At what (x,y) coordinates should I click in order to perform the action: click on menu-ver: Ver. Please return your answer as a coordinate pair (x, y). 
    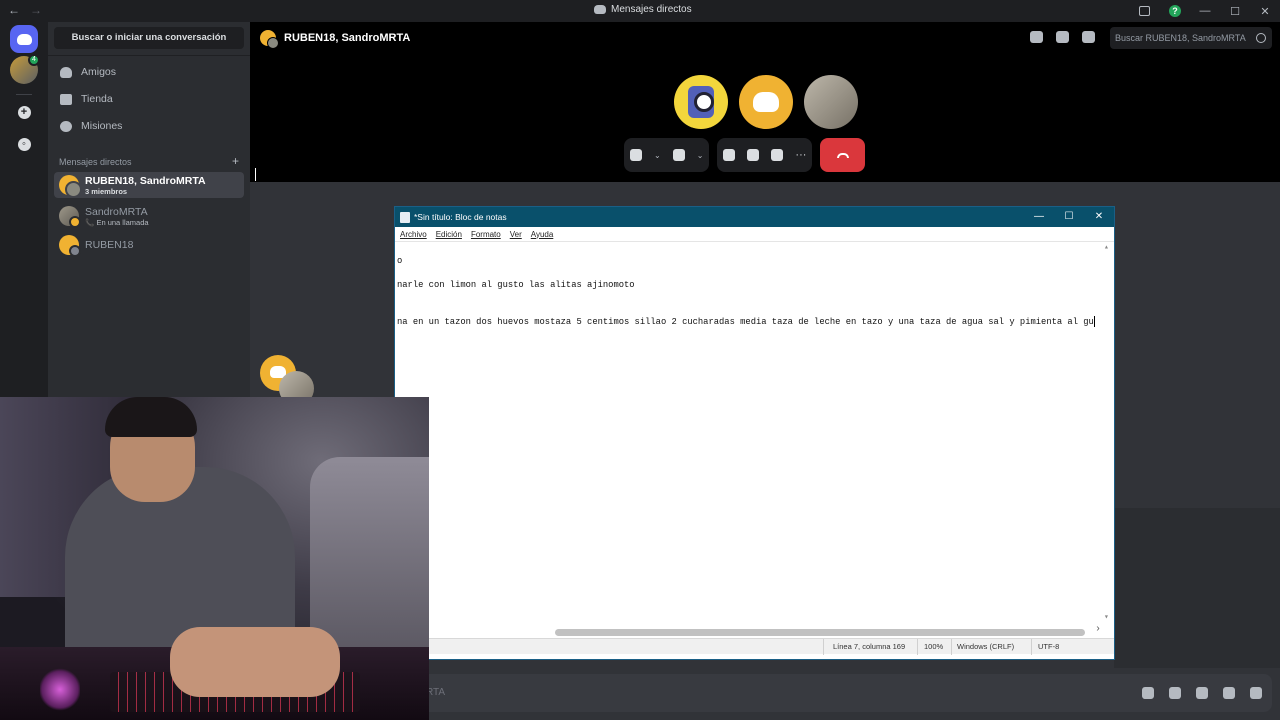
    Looking at the image, I should click on (516, 234).